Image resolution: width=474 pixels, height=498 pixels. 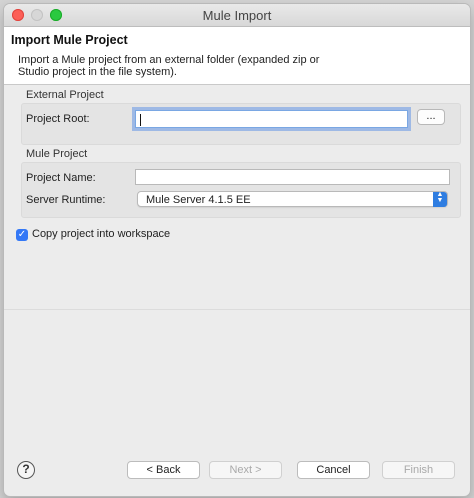 I want to click on finish-button: Finish, so click(x=418, y=470).